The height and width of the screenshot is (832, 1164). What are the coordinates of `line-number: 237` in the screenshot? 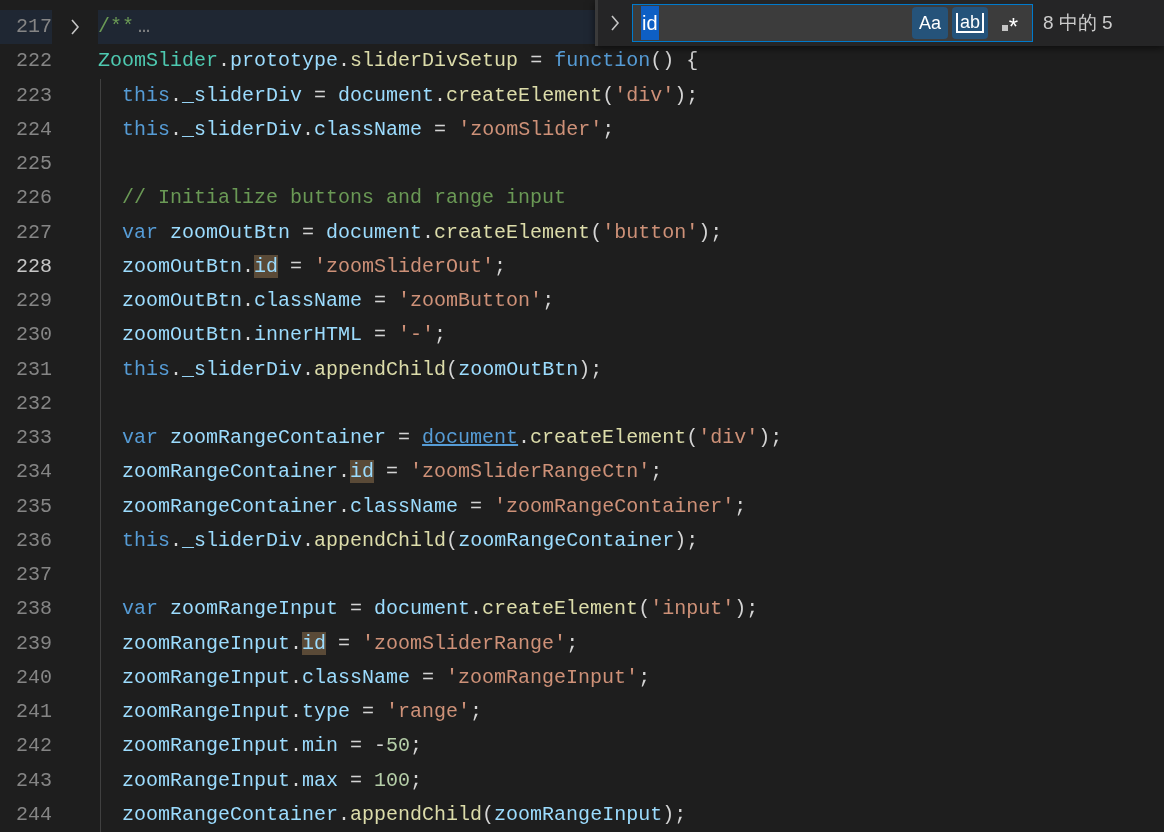 It's located at (33, 575).